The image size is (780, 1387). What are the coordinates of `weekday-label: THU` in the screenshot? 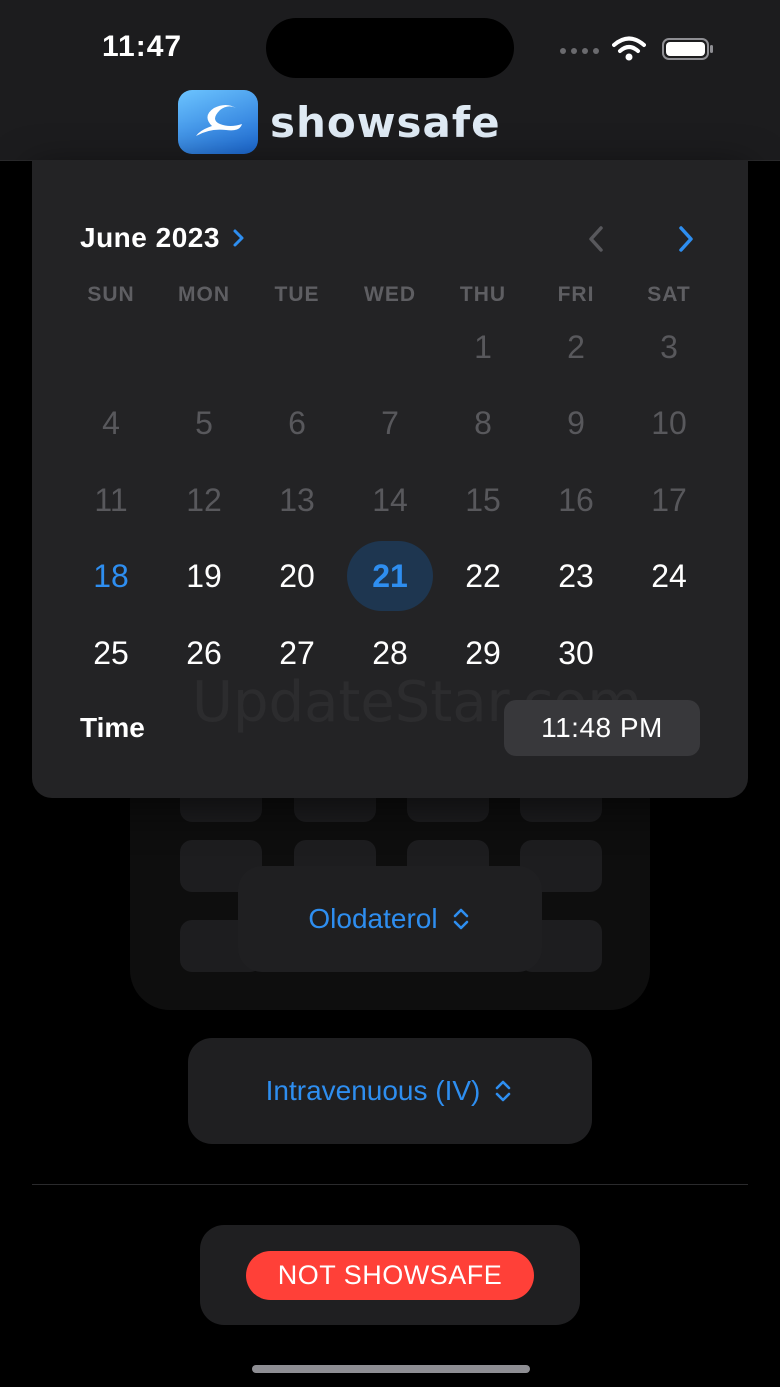 It's located at (483, 294).